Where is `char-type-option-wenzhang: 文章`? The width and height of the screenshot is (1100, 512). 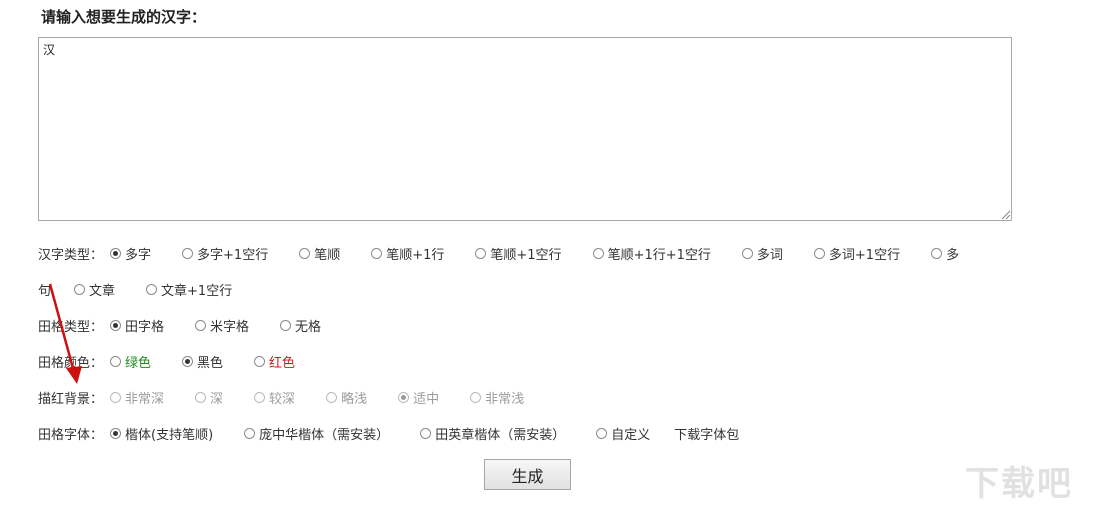
char-type-option-wenzhang: 文章 is located at coordinates (92, 289).